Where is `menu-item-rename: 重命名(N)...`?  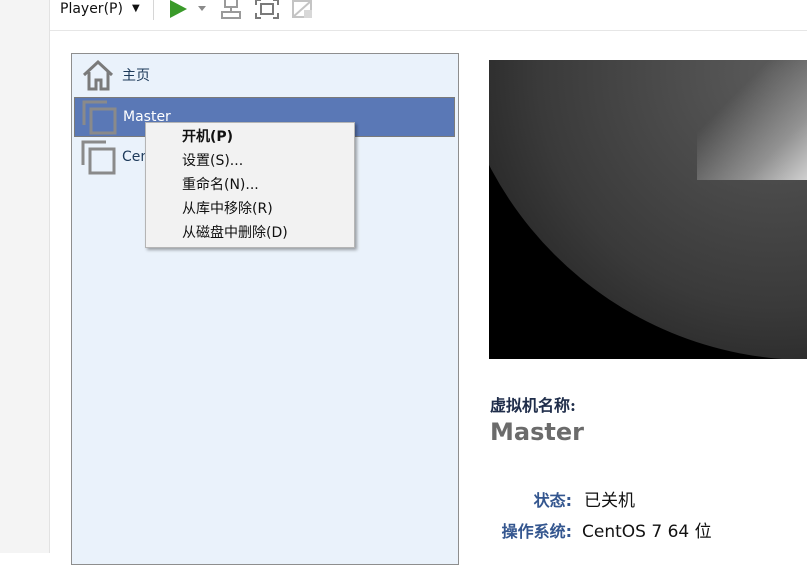 menu-item-rename: 重命名(N)... is located at coordinates (220, 185).